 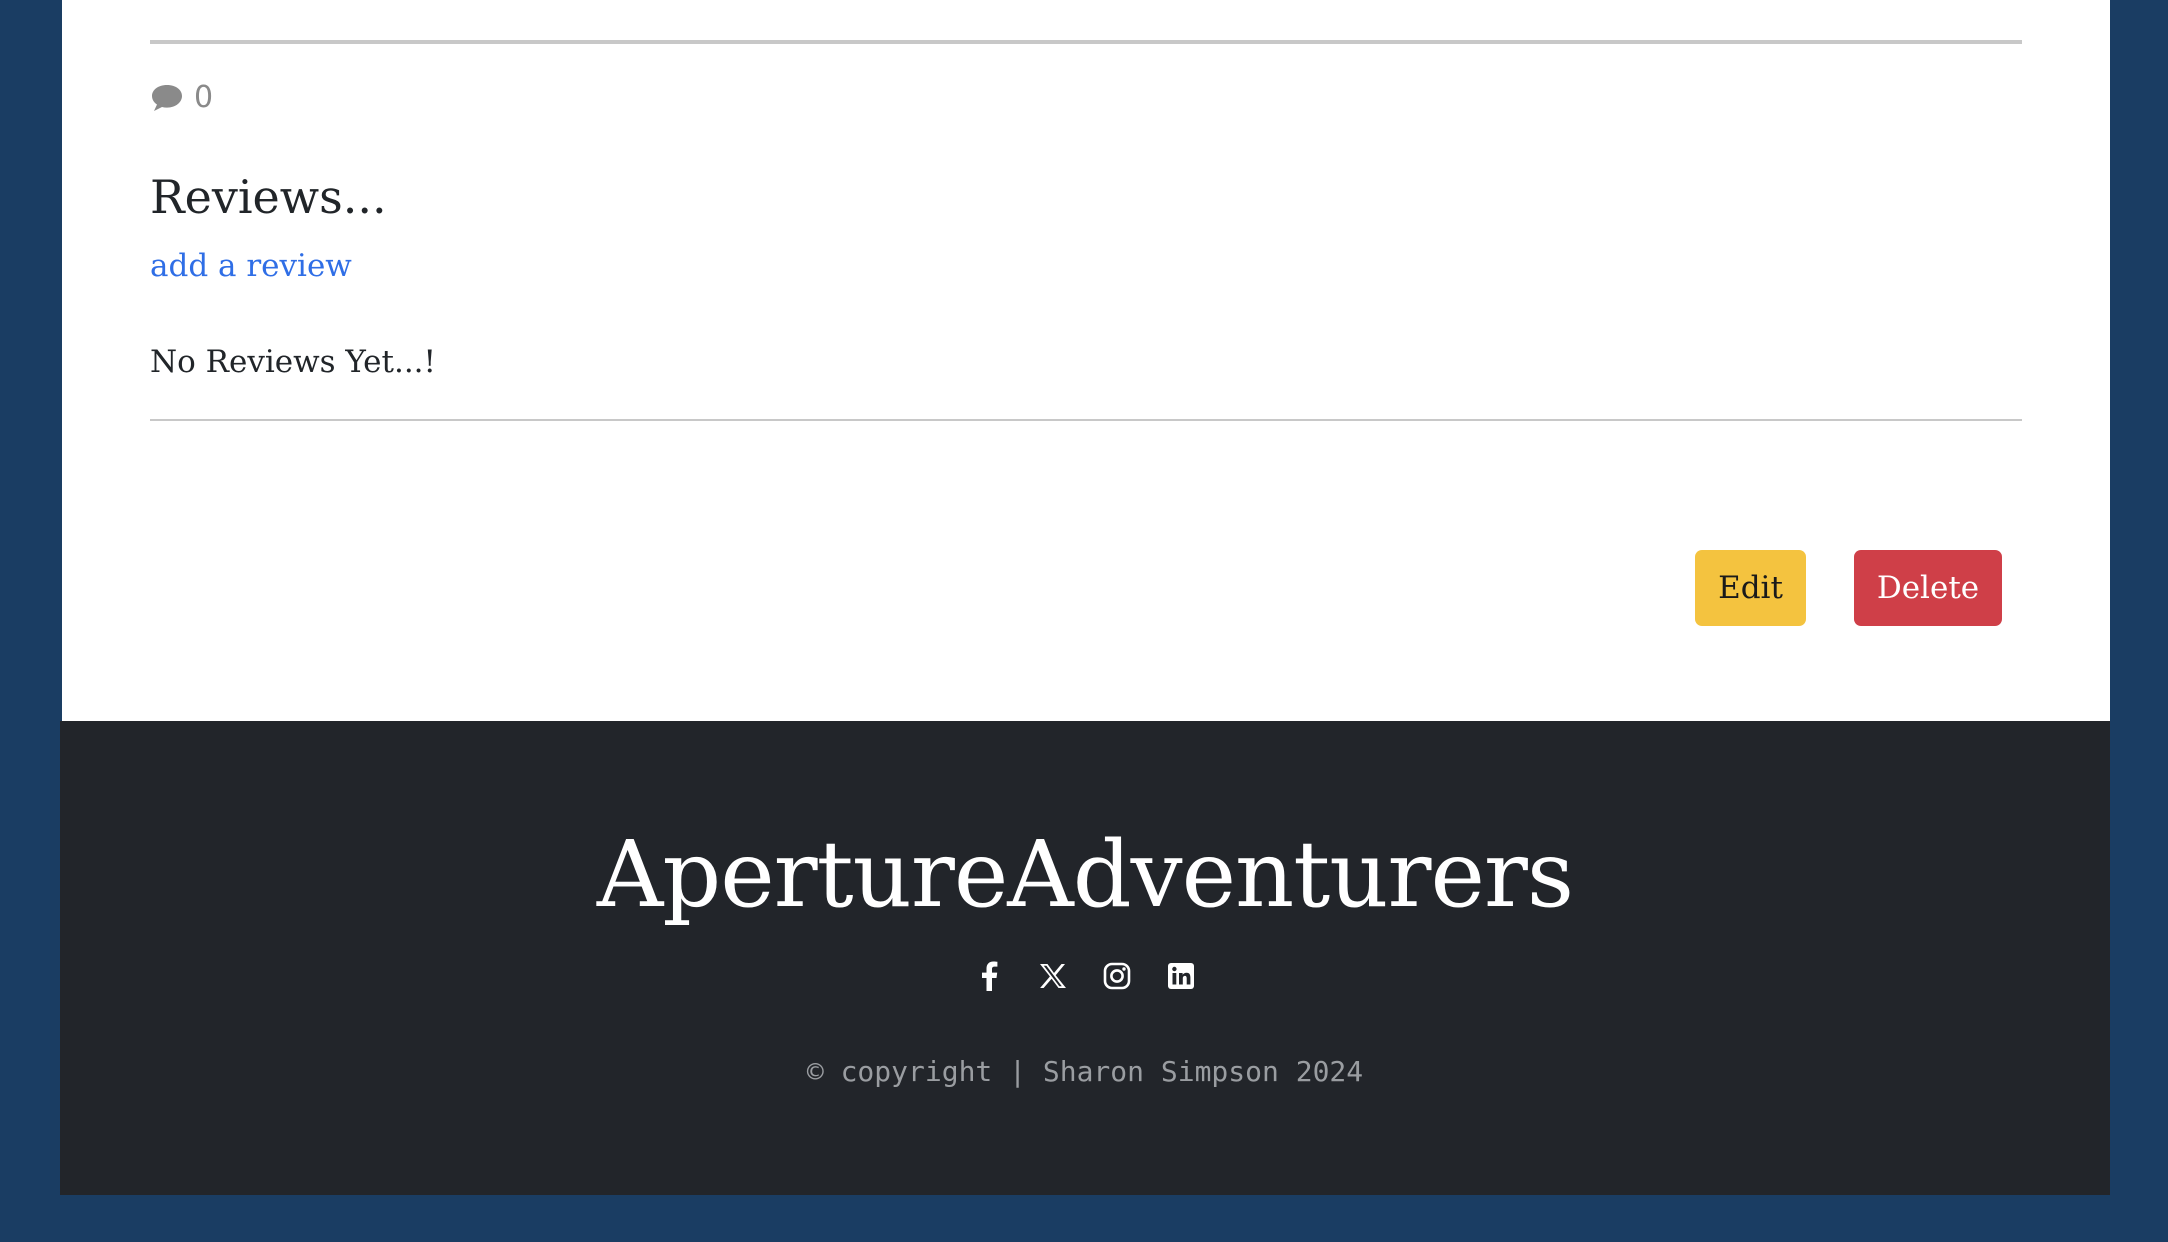 What do you see at coordinates (1928, 588) in the screenshot?
I see `delete-button: Delete` at bounding box center [1928, 588].